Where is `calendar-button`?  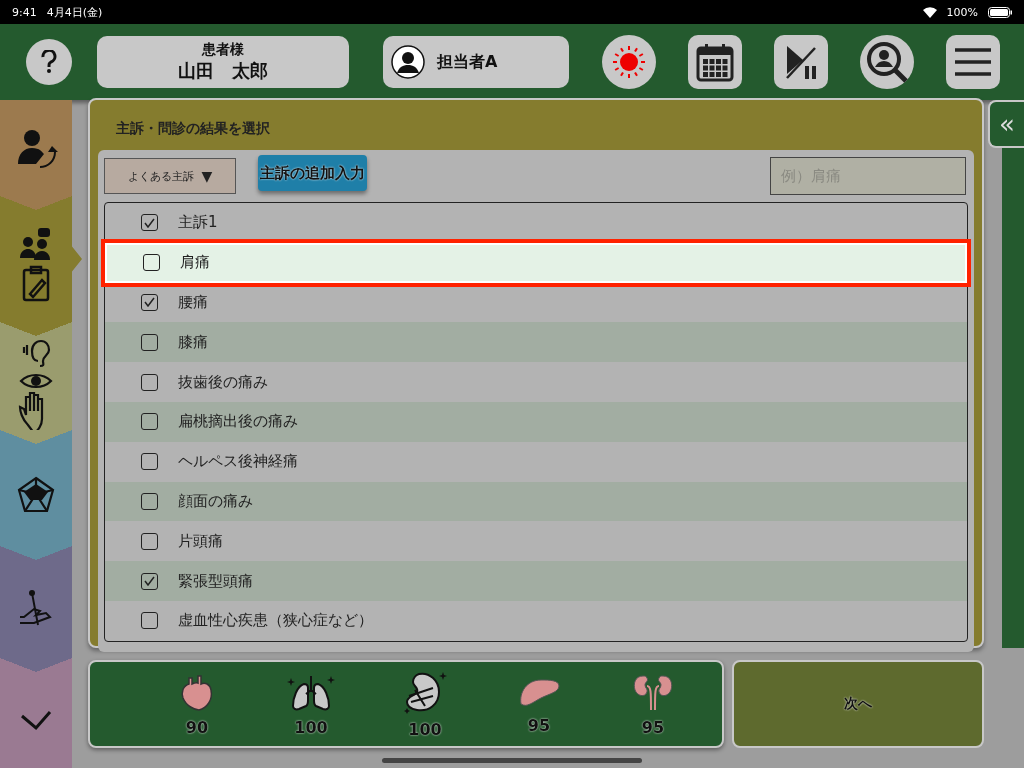
calendar-button is located at coordinates (715, 62).